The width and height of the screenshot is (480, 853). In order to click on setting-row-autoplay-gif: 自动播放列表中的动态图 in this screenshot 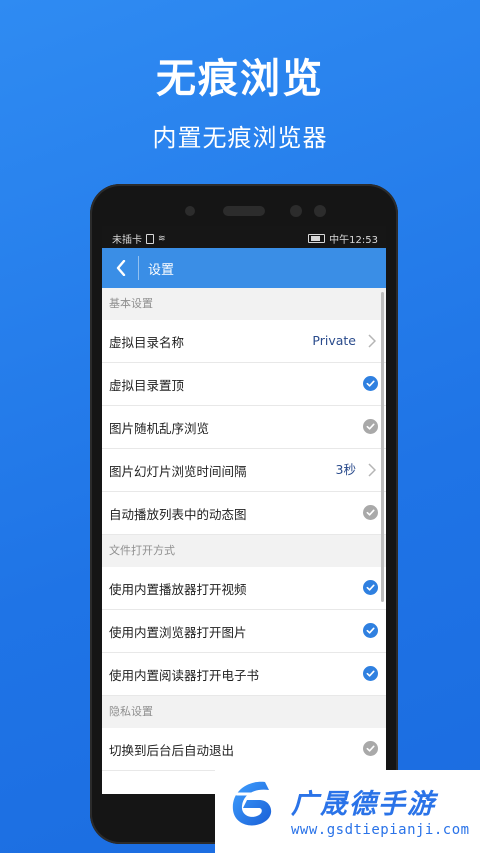, I will do `click(244, 513)`.